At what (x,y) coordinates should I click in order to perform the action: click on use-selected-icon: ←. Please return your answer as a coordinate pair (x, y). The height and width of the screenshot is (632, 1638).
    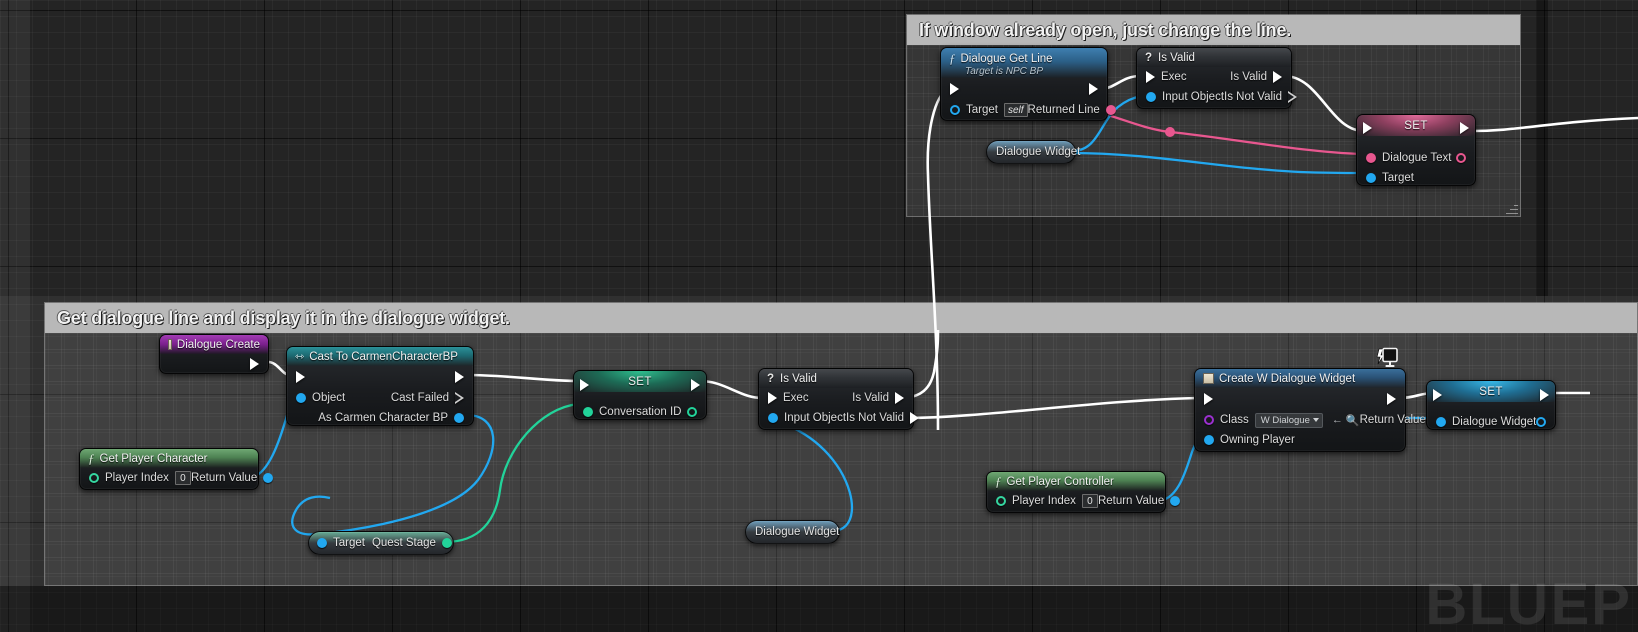
    Looking at the image, I should click on (1337, 420).